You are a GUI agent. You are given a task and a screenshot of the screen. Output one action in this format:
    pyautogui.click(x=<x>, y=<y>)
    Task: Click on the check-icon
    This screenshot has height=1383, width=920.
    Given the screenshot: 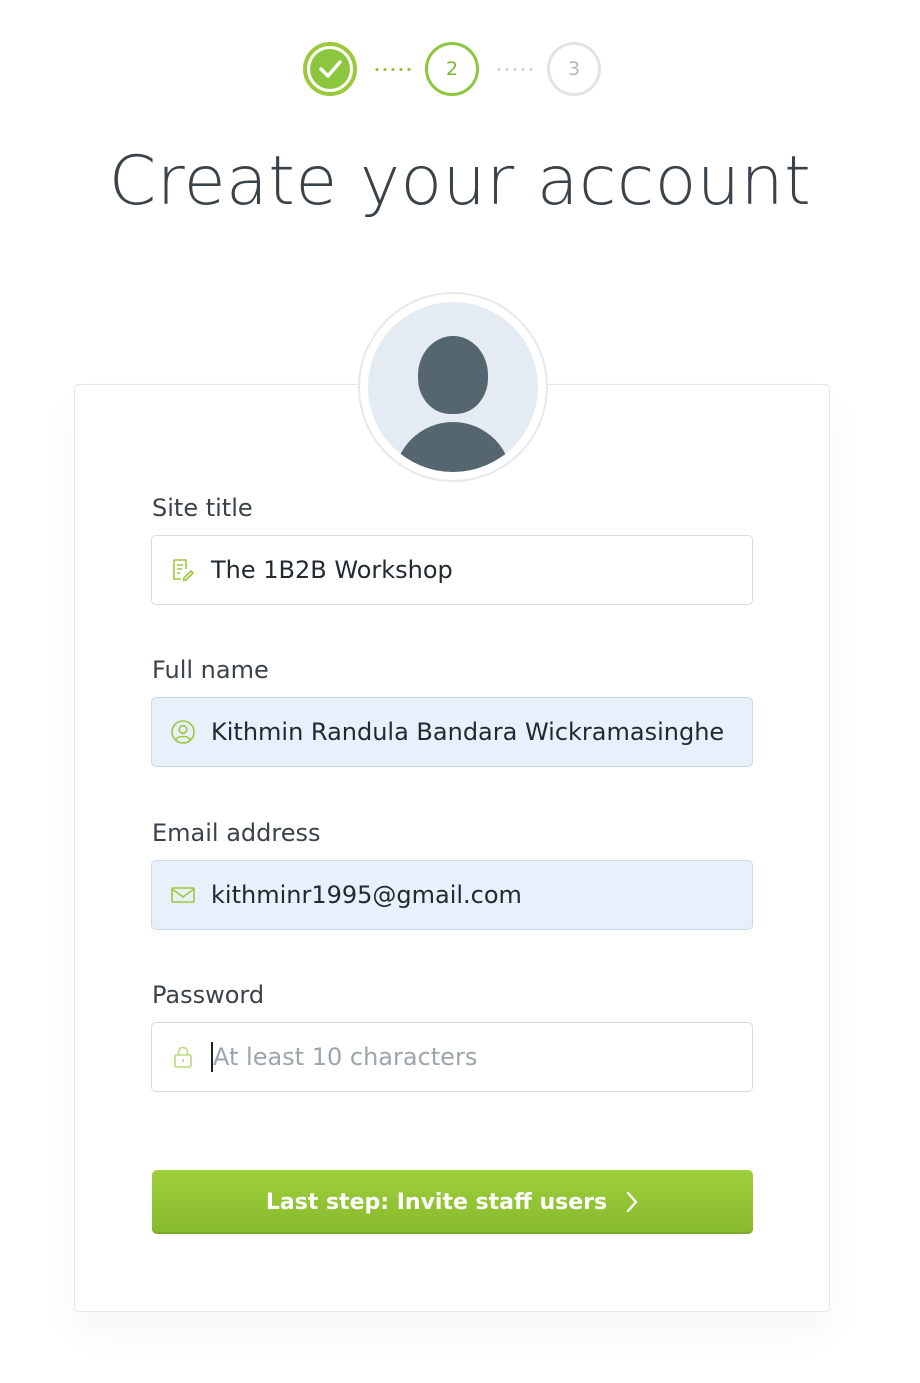 What is the action you would take?
    pyautogui.click(x=330, y=69)
    